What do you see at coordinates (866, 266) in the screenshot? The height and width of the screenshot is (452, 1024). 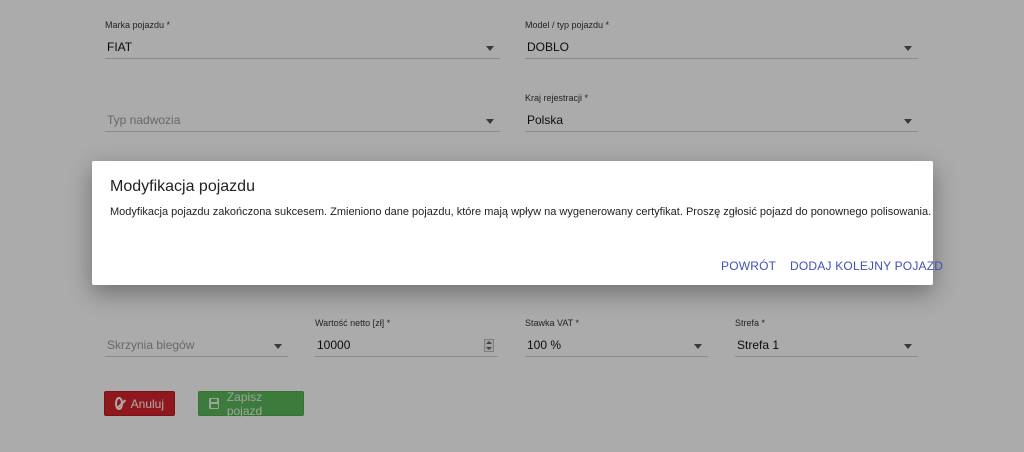 I see `add-another-vehicle-button: DODAJ KOLEJNY POJAZD` at bounding box center [866, 266].